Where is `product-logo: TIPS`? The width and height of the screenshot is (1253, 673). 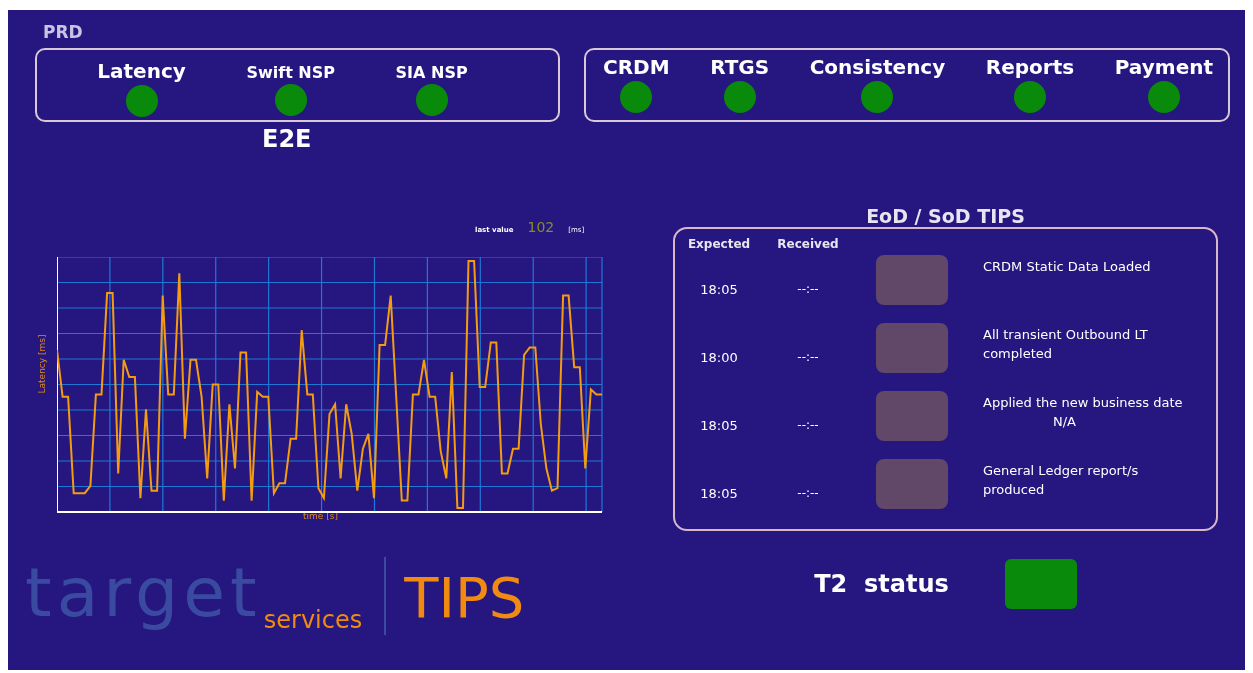
product-logo: TIPS is located at coordinates (464, 598).